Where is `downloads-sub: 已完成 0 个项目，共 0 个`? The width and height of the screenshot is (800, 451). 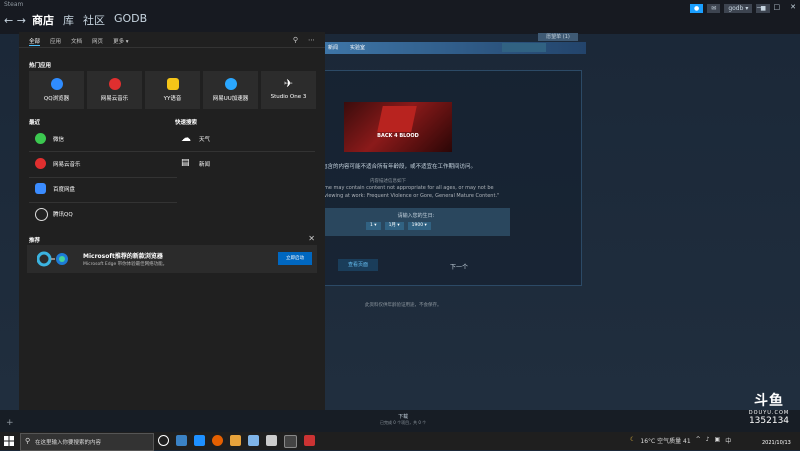 downloads-sub: 已完成 0 个项目，共 0 个 is located at coordinates (403, 422).